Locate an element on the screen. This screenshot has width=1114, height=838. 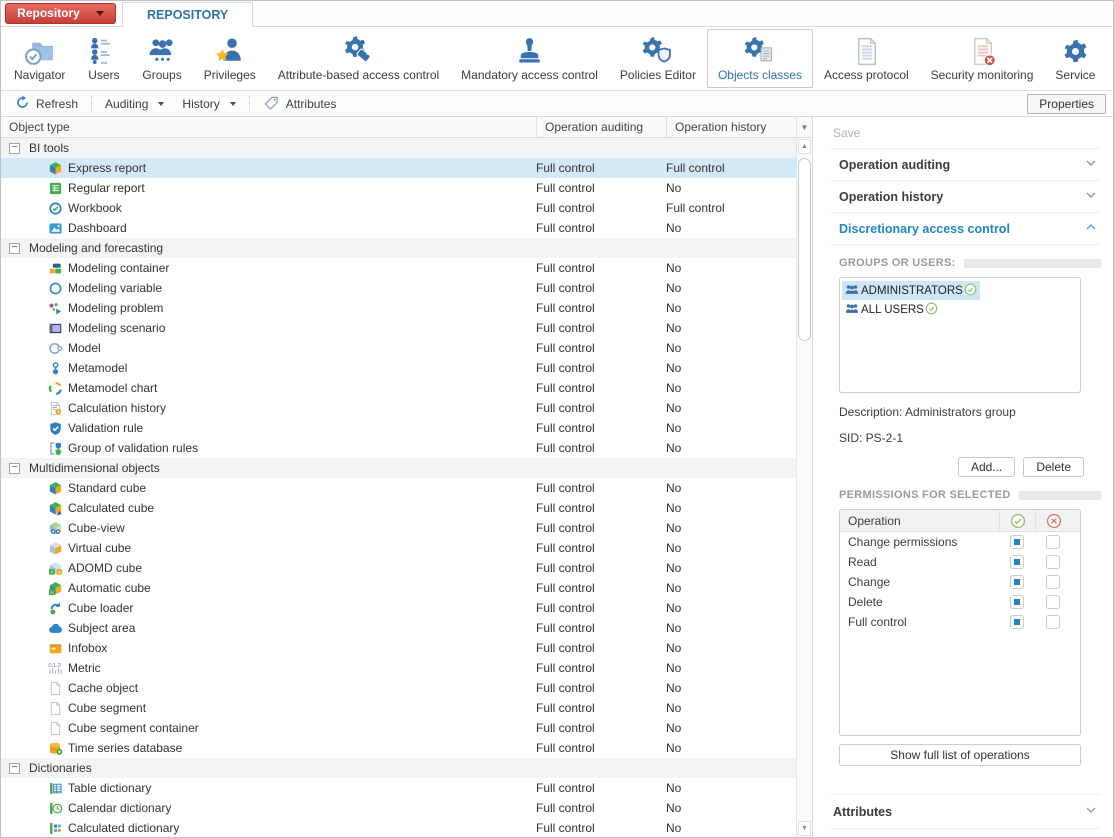
tab-repository: REPOSITORY is located at coordinates (188, 14).